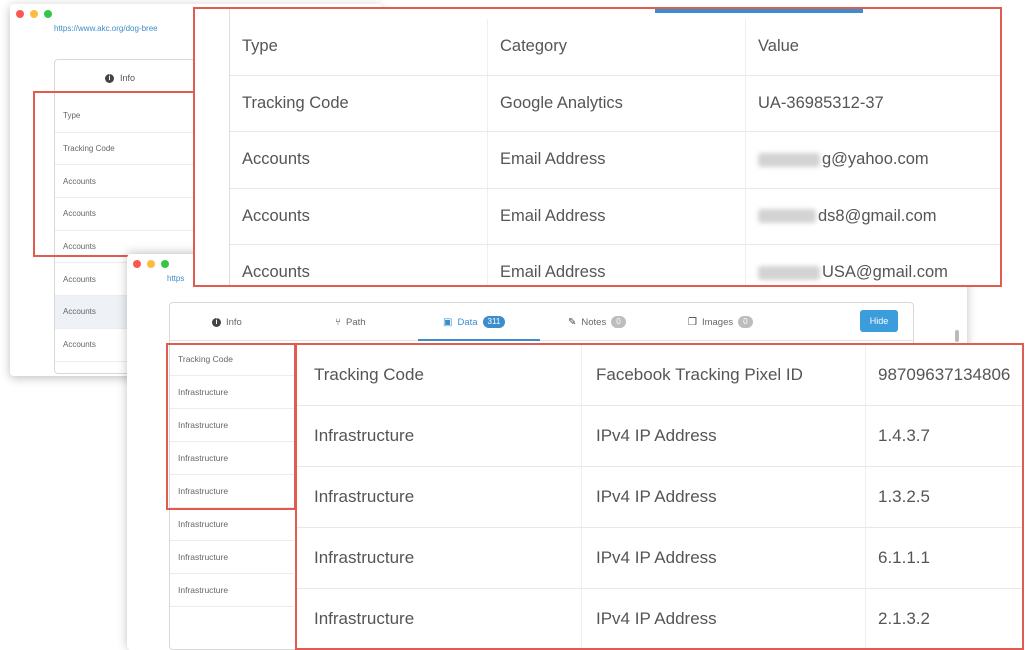 This screenshot has height=650, width=1036. Describe the element at coordinates (873, 47) in the screenshot. I see `column-header-value: Value` at that location.